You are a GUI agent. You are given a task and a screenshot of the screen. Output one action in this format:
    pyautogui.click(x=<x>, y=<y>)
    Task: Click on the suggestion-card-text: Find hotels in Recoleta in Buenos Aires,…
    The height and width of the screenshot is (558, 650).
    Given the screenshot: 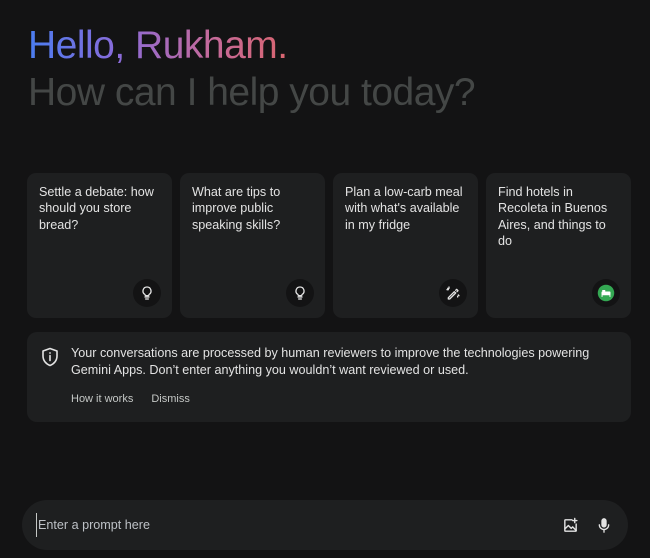 What is the action you would take?
    pyautogui.click(x=553, y=216)
    